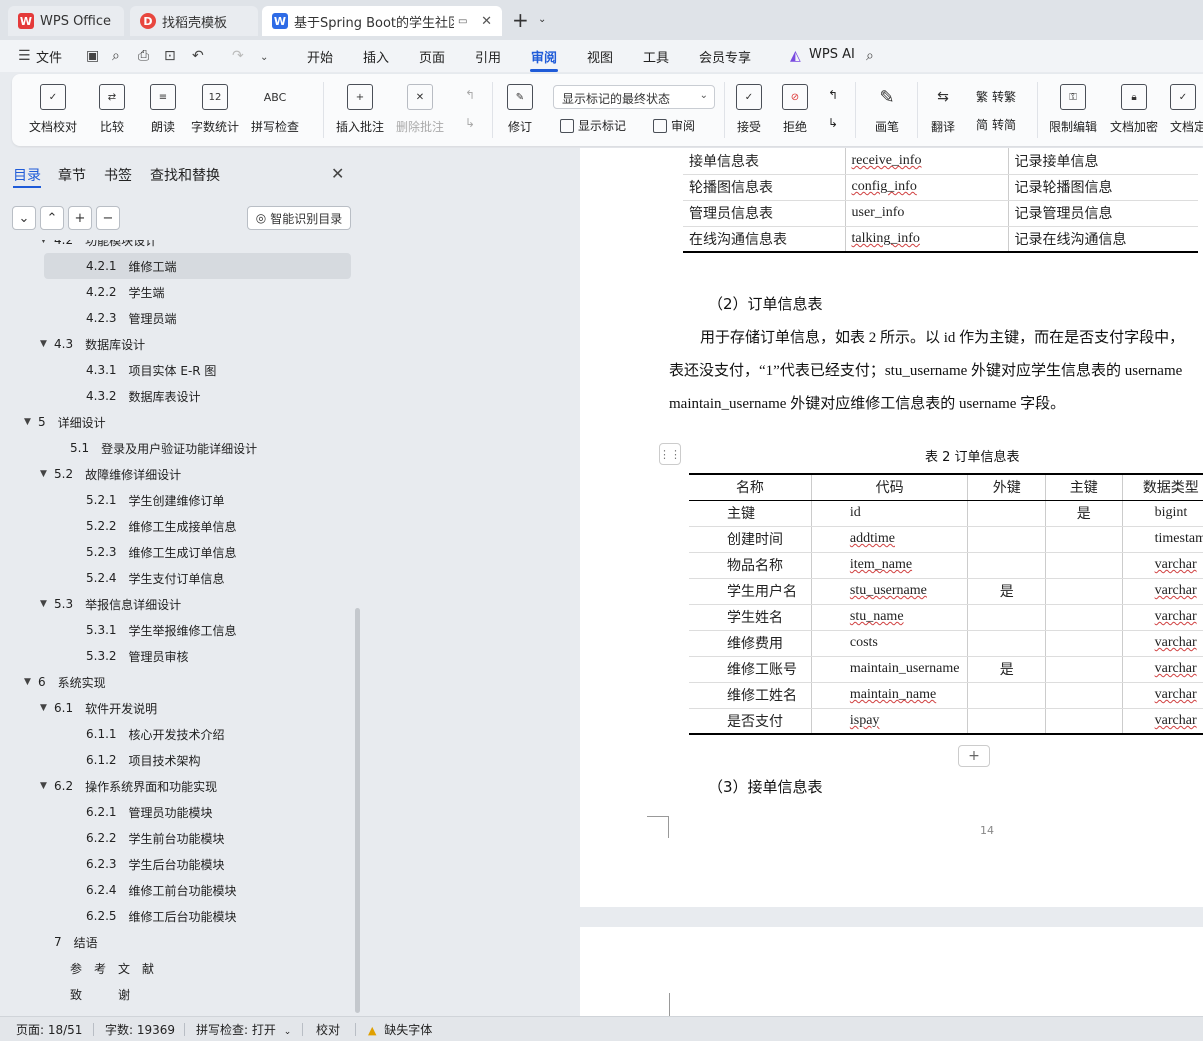 This screenshot has width=1203, height=1041. What do you see at coordinates (764, 161) in the screenshot?
I see `table-cell: 接单信息表` at bounding box center [764, 161].